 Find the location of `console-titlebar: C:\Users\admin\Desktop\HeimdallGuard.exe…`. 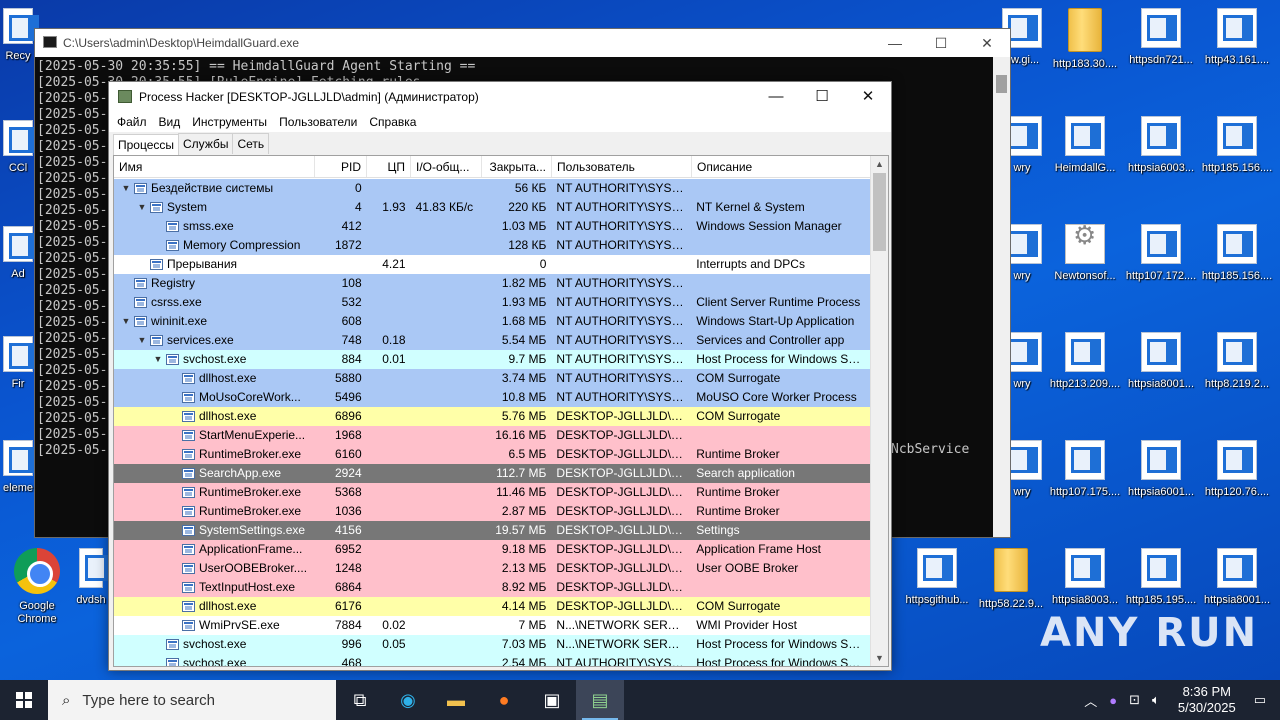

console-titlebar: C:\Users\admin\Desktop\HeimdallGuard.exe… is located at coordinates (522, 43).